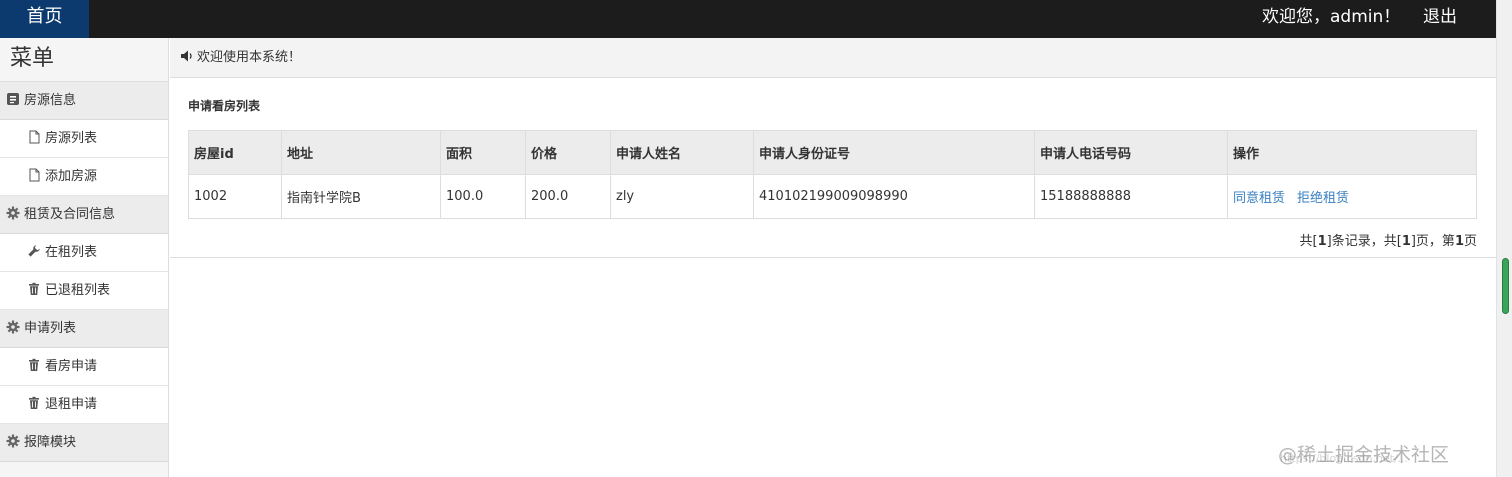 This screenshot has height=477, width=1512. What do you see at coordinates (224, 106) in the screenshot?
I see `page-title: 申请看房列表` at bounding box center [224, 106].